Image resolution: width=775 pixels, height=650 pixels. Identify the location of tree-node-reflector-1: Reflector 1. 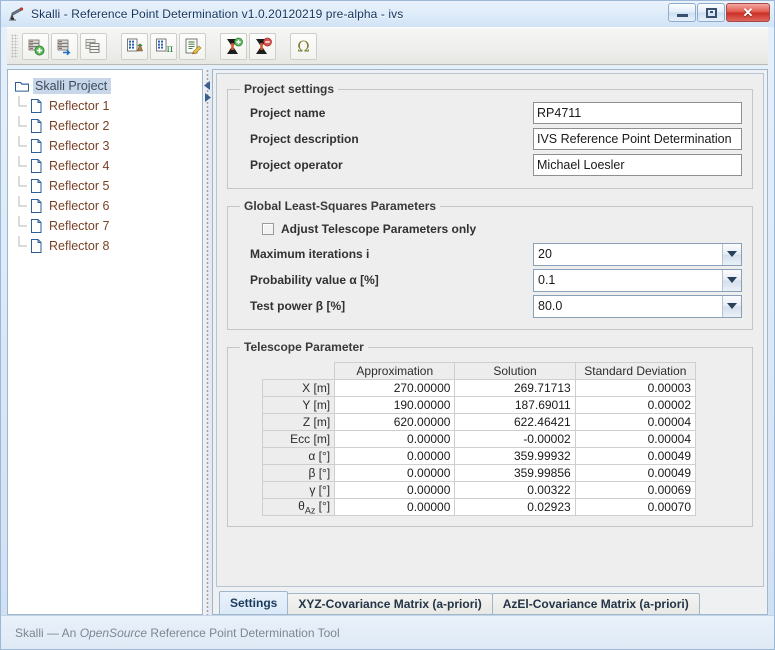
(107, 106).